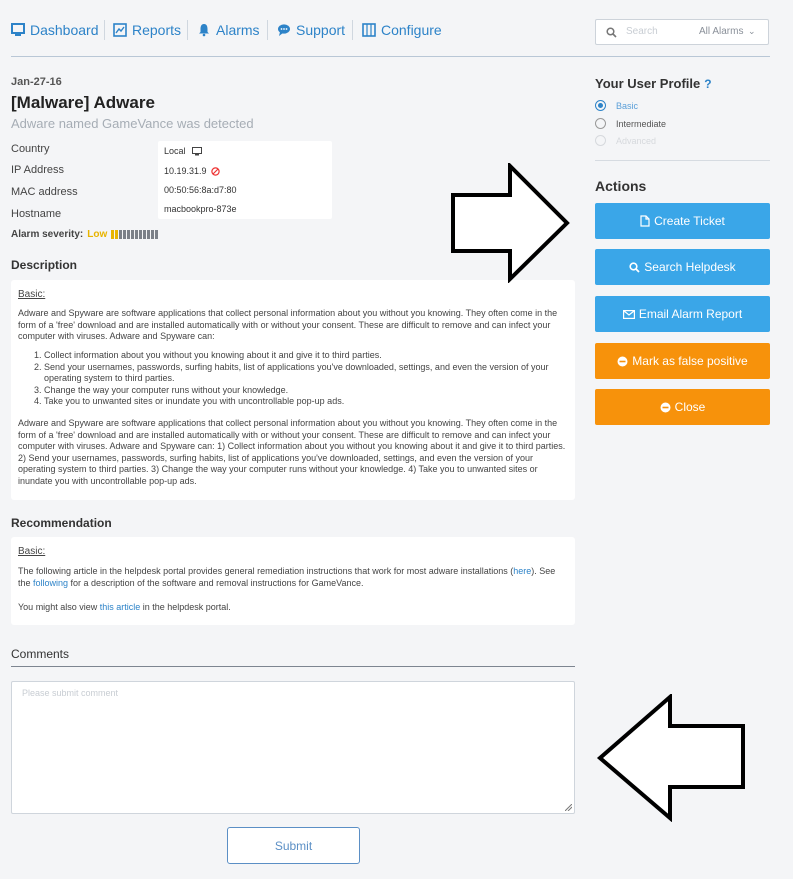 The width and height of the screenshot is (793, 879). Describe the element at coordinates (132, 123) in the screenshot. I see `alarm-subtitle: Adware named GameVance was detected` at that location.